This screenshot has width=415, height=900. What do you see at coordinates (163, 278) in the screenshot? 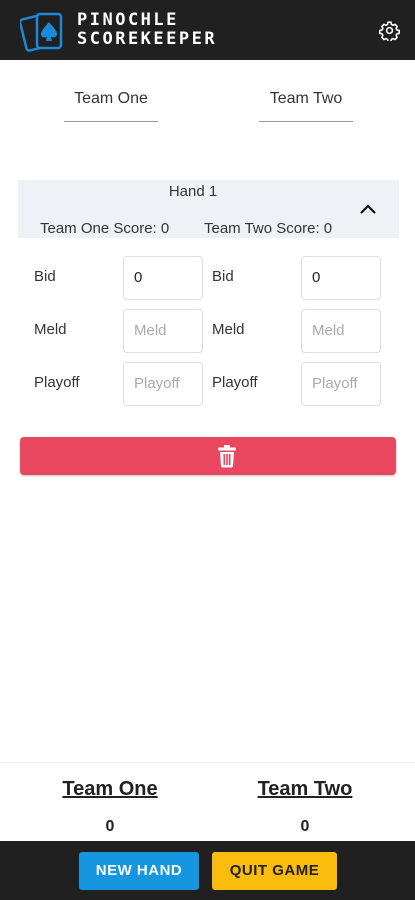
I see `team-one-bid-input: 0` at bounding box center [163, 278].